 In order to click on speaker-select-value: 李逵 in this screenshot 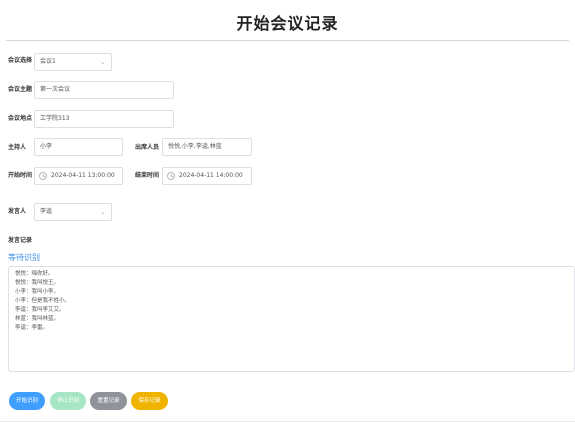, I will do `click(46, 211)`.